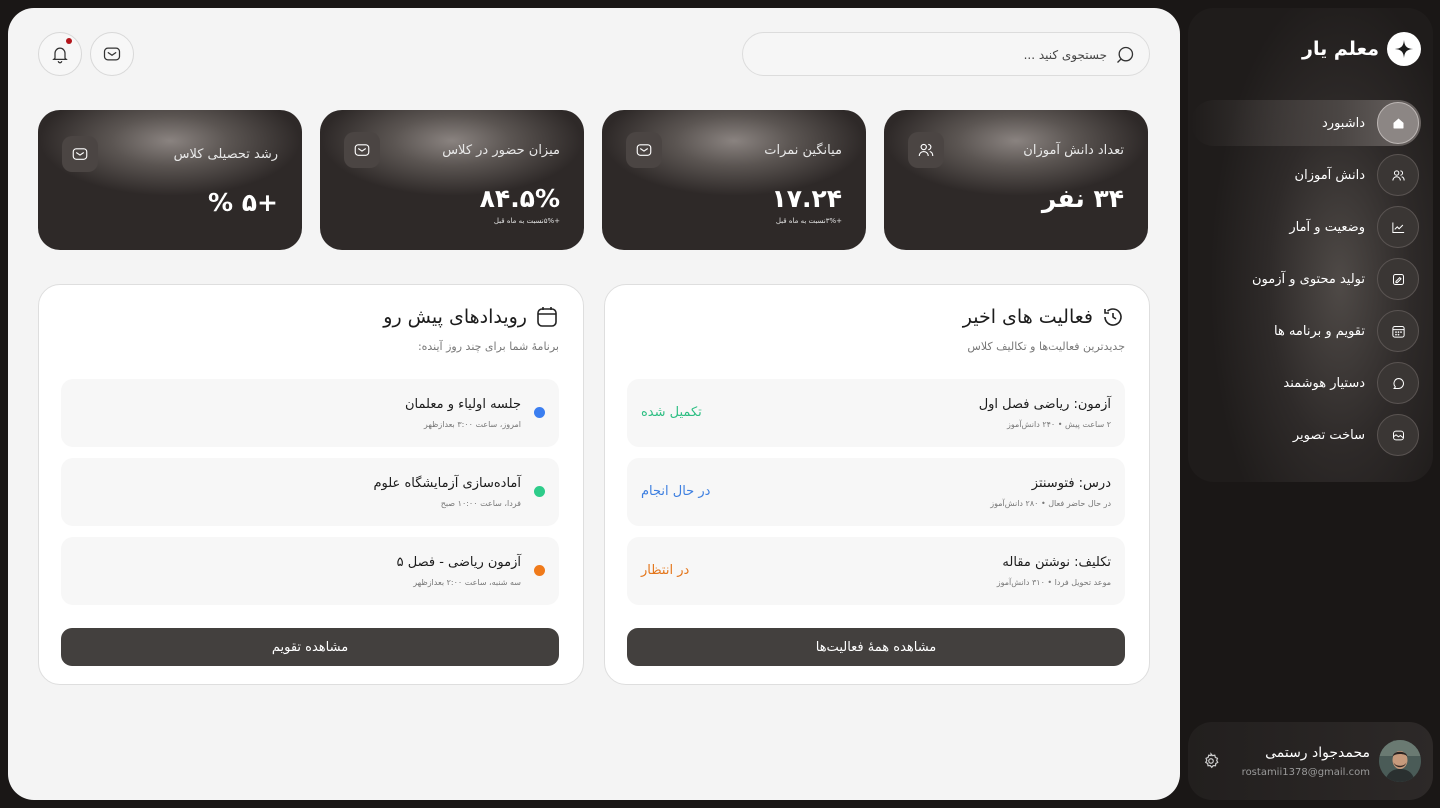 Image resolution: width=1440 pixels, height=808 pixels. Describe the element at coordinates (665, 570) in the screenshot. I see `activity-status: در انتظار` at that location.